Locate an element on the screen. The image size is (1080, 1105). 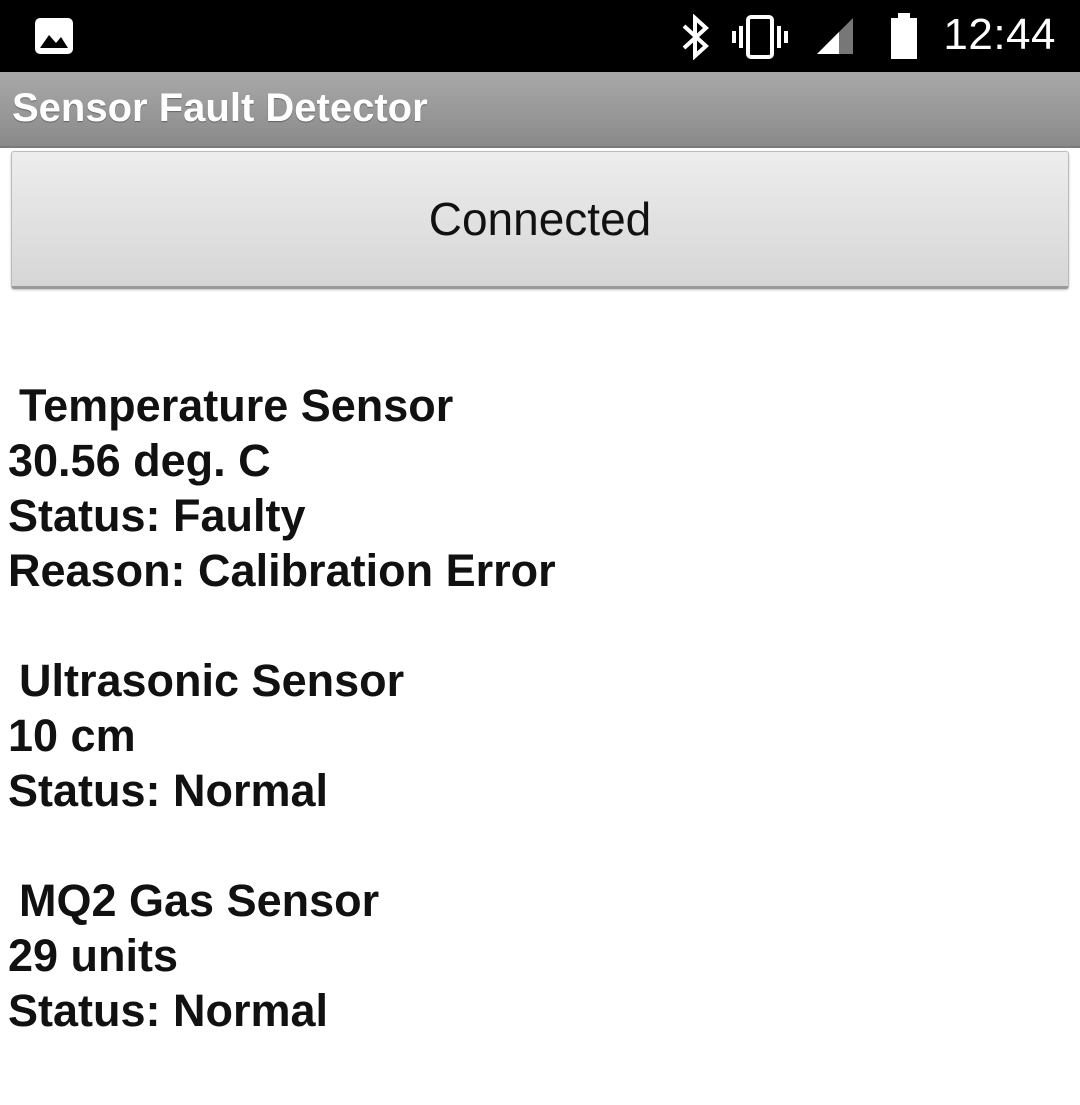
sensor-name: Ultrasonic Sensor is located at coordinates (212, 680).